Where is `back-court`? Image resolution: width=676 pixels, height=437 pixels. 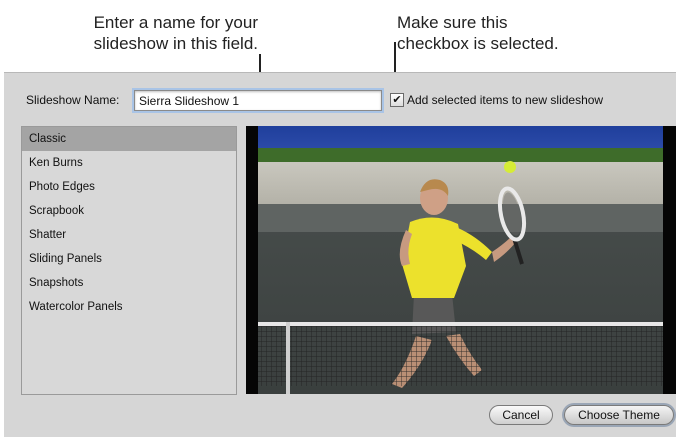
back-court is located at coordinates (460, 218).